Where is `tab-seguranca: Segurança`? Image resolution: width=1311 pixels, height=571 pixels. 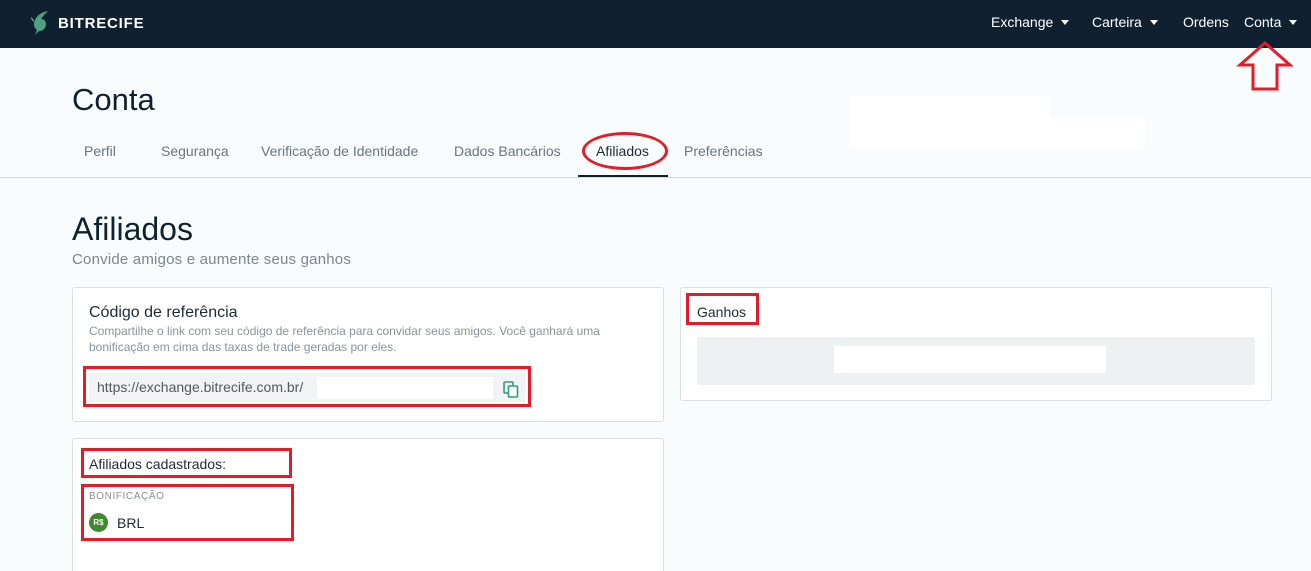 tab-seguranca: Segurança is located at coordinates (195, 151).